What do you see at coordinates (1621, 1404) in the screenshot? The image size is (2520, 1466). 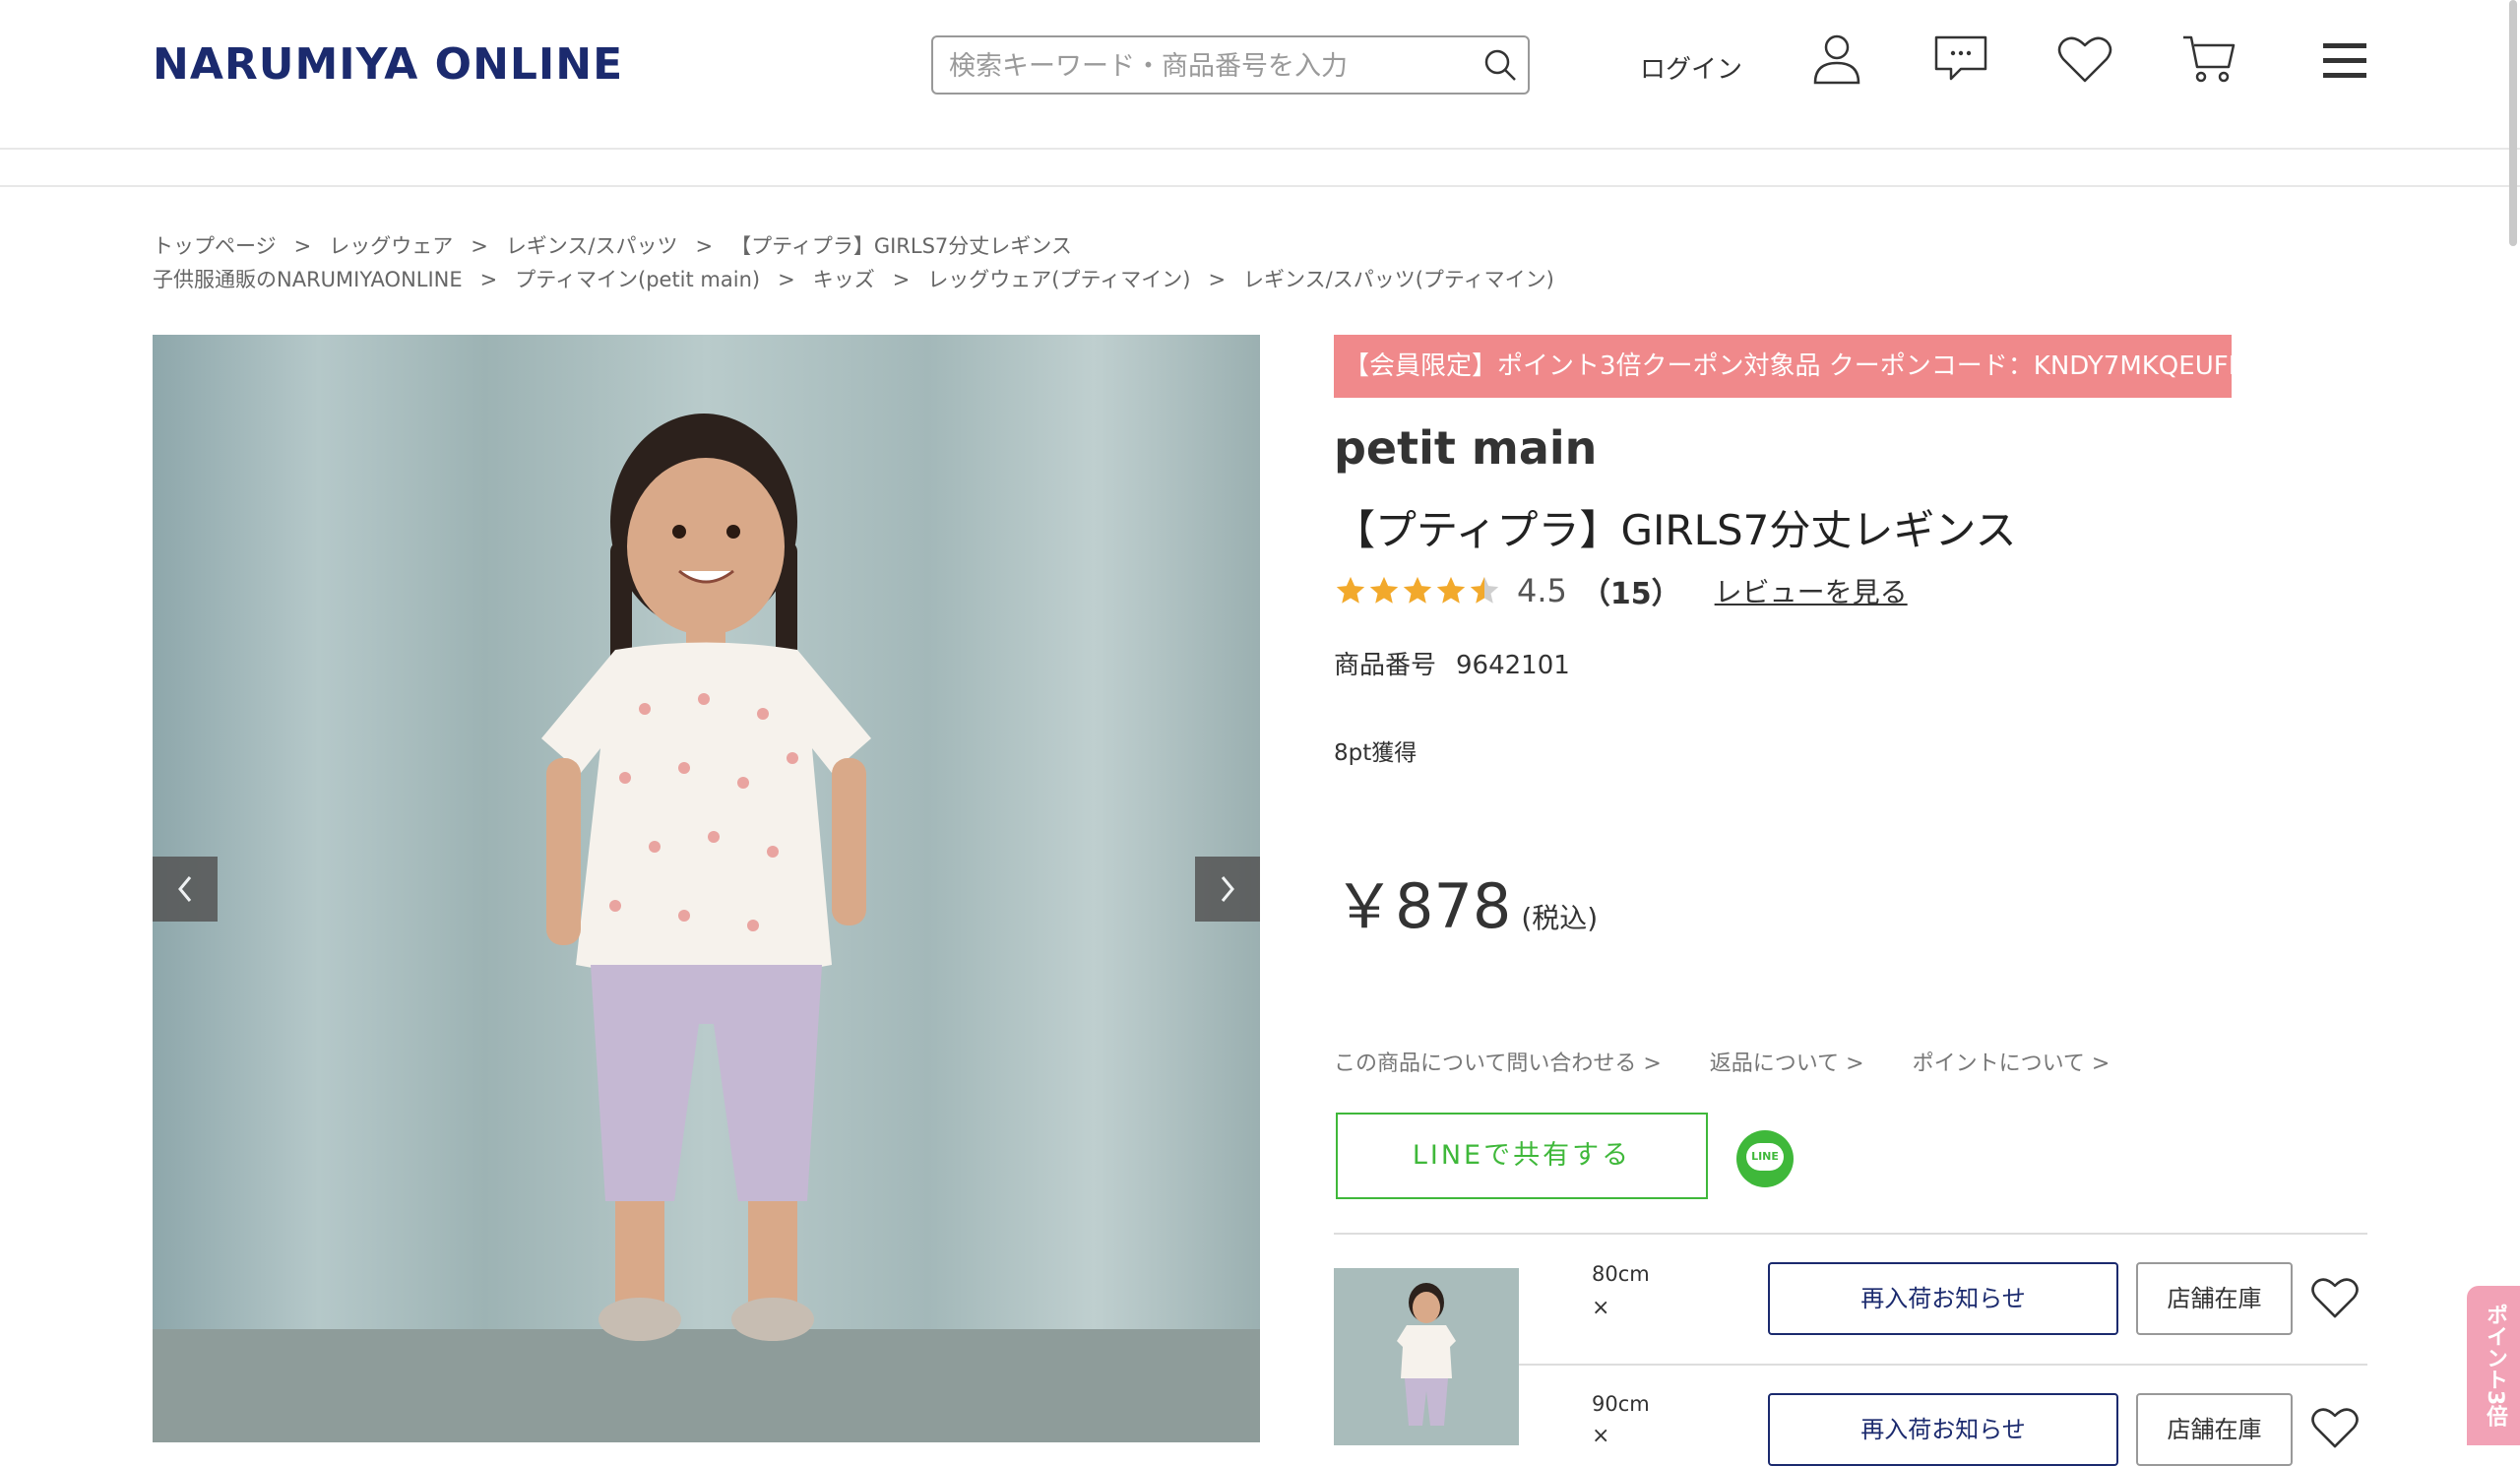 I see `variant-size: 90cm` at bounding box center [1621, 1404].